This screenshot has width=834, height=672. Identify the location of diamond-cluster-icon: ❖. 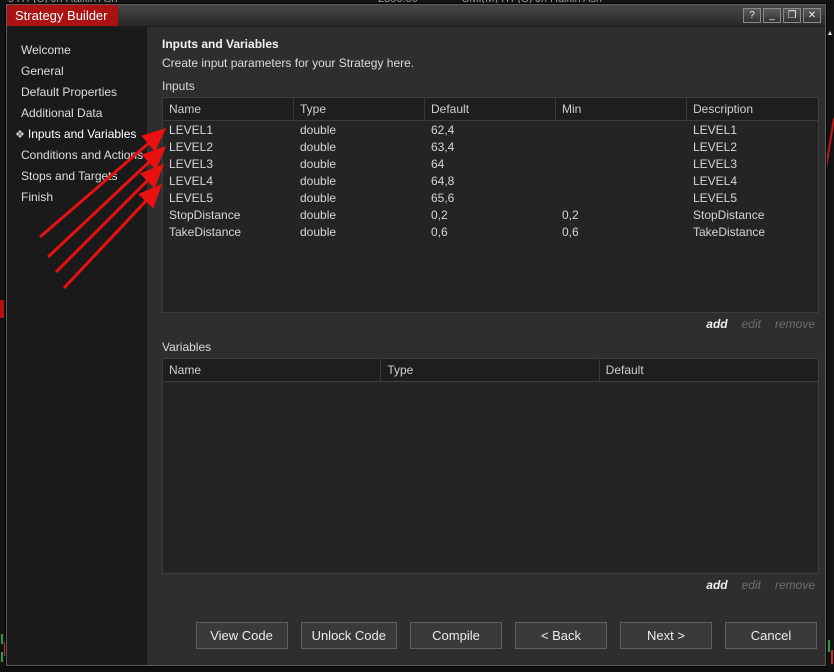
(20, 135).